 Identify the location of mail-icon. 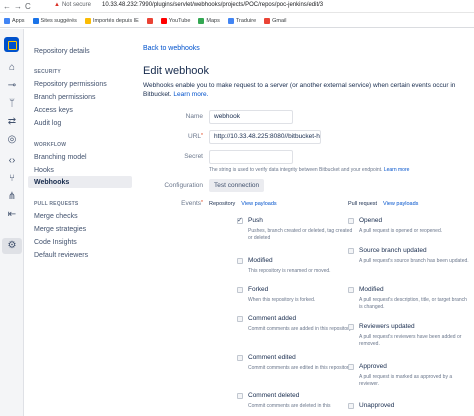
(149, 20).